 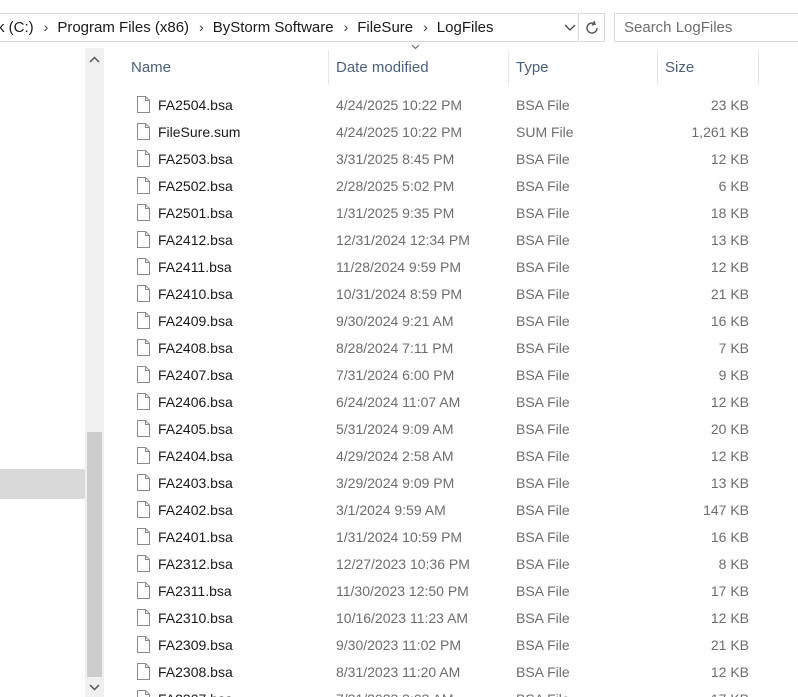 What do you see at coordinates (680, 67) in the screenshot?
I see `column-header-size-label: Size` at bounding box center [680, 67].